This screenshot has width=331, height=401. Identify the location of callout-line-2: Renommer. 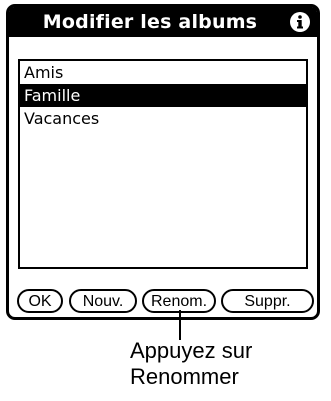
(184, 376).